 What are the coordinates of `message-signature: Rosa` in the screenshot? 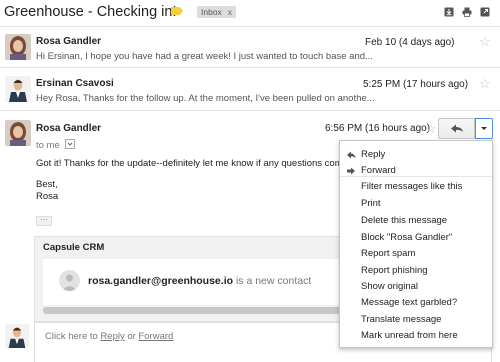 It's located at (47, 196).